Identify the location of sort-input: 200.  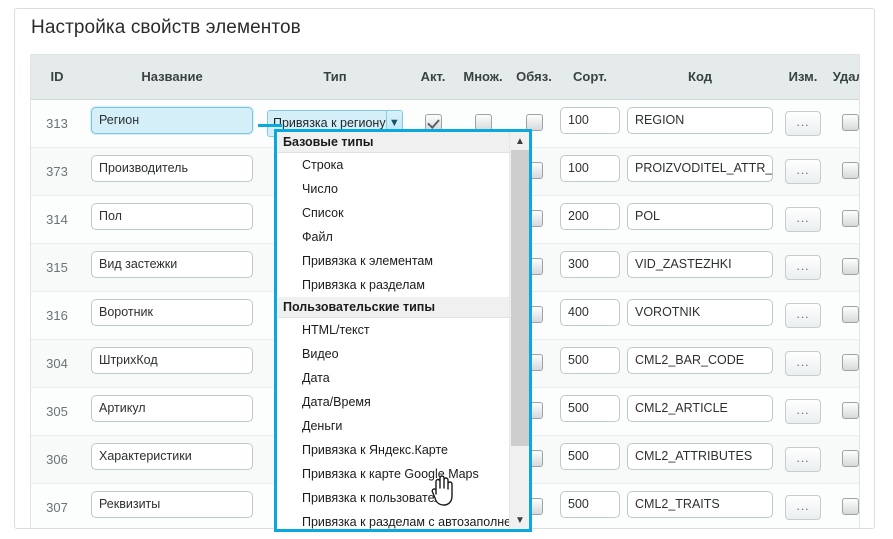
(590, 216).